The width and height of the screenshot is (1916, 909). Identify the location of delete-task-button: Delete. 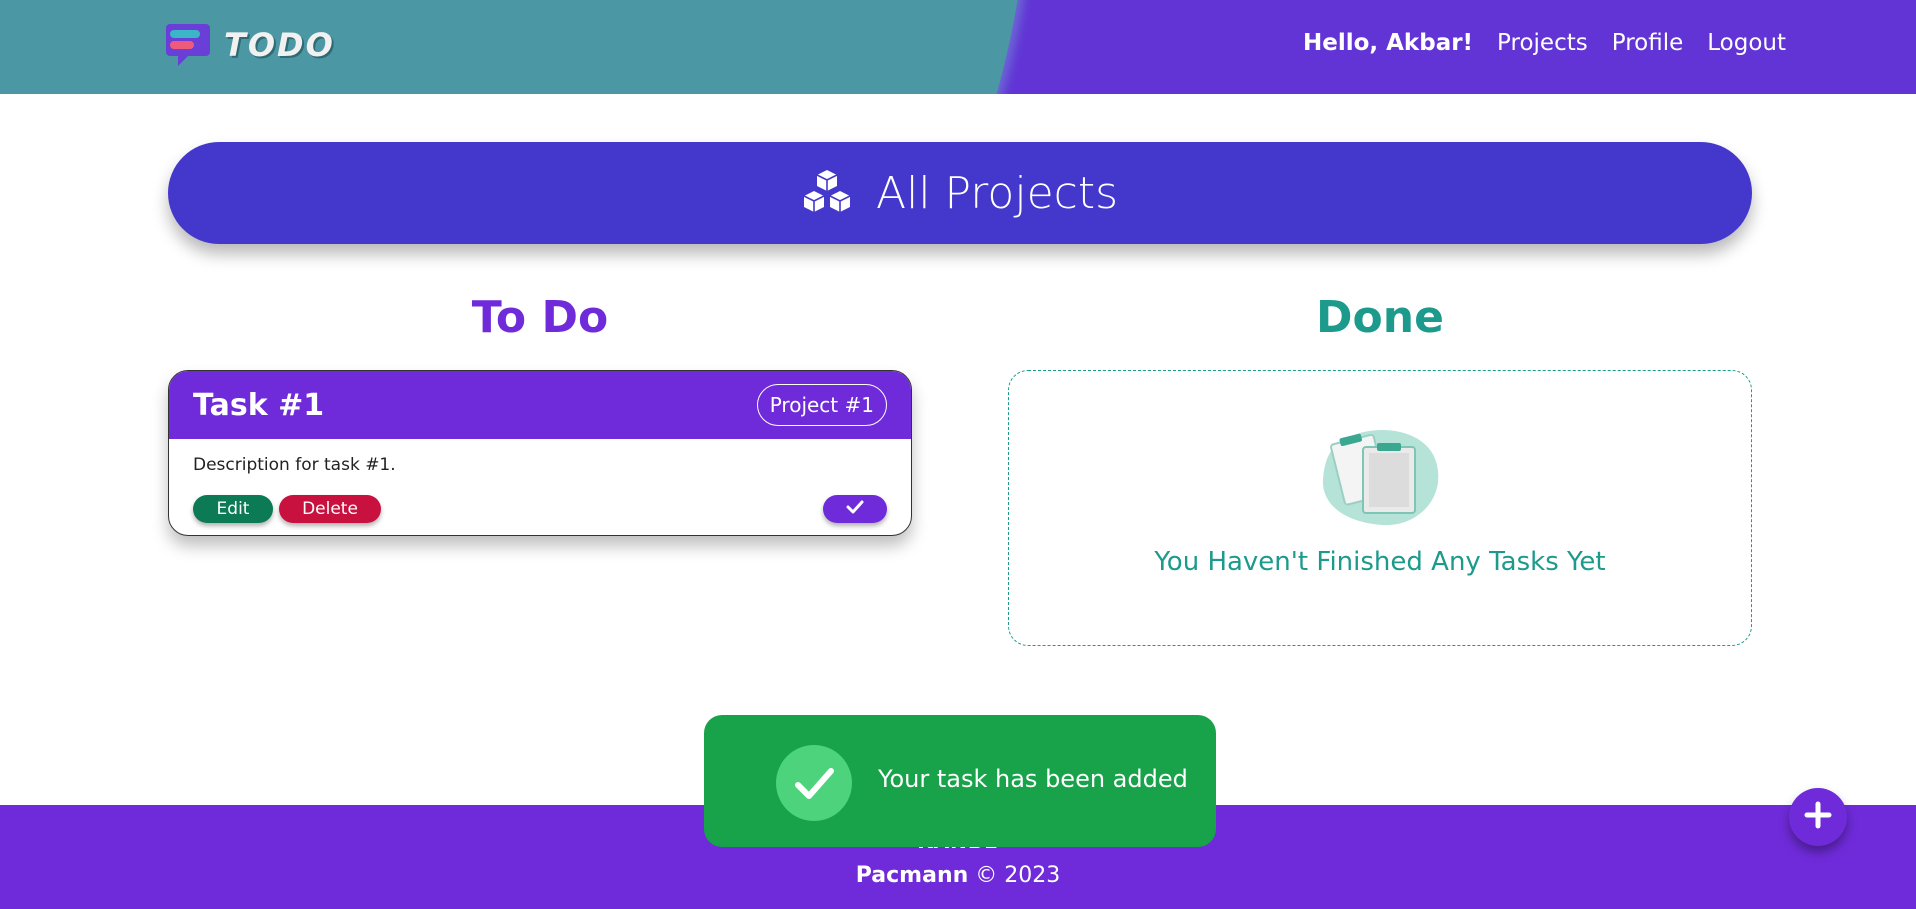
(330, 509).